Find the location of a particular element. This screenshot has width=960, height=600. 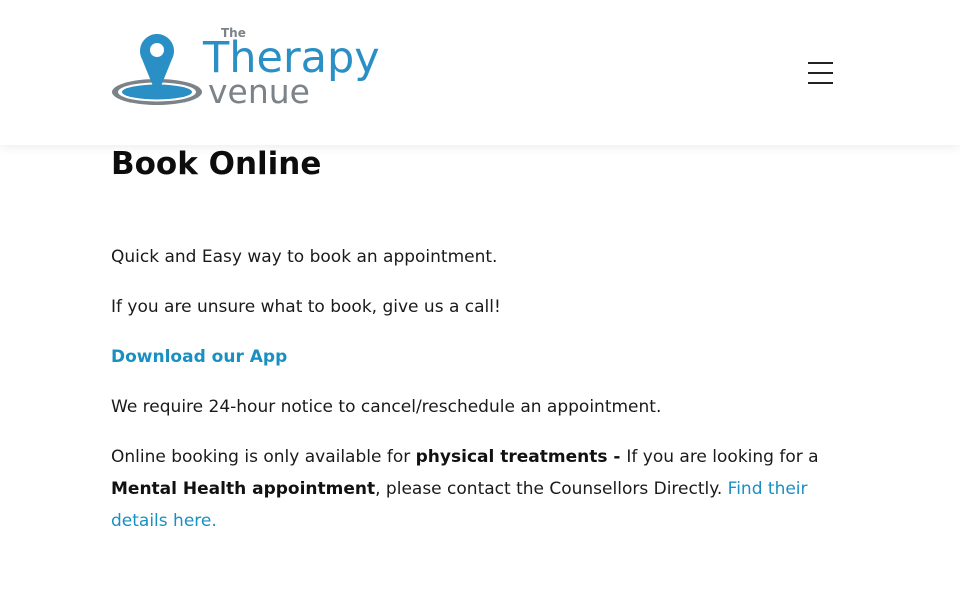

download-app-paragraph: Download our App is located at coordinates (473, 357).